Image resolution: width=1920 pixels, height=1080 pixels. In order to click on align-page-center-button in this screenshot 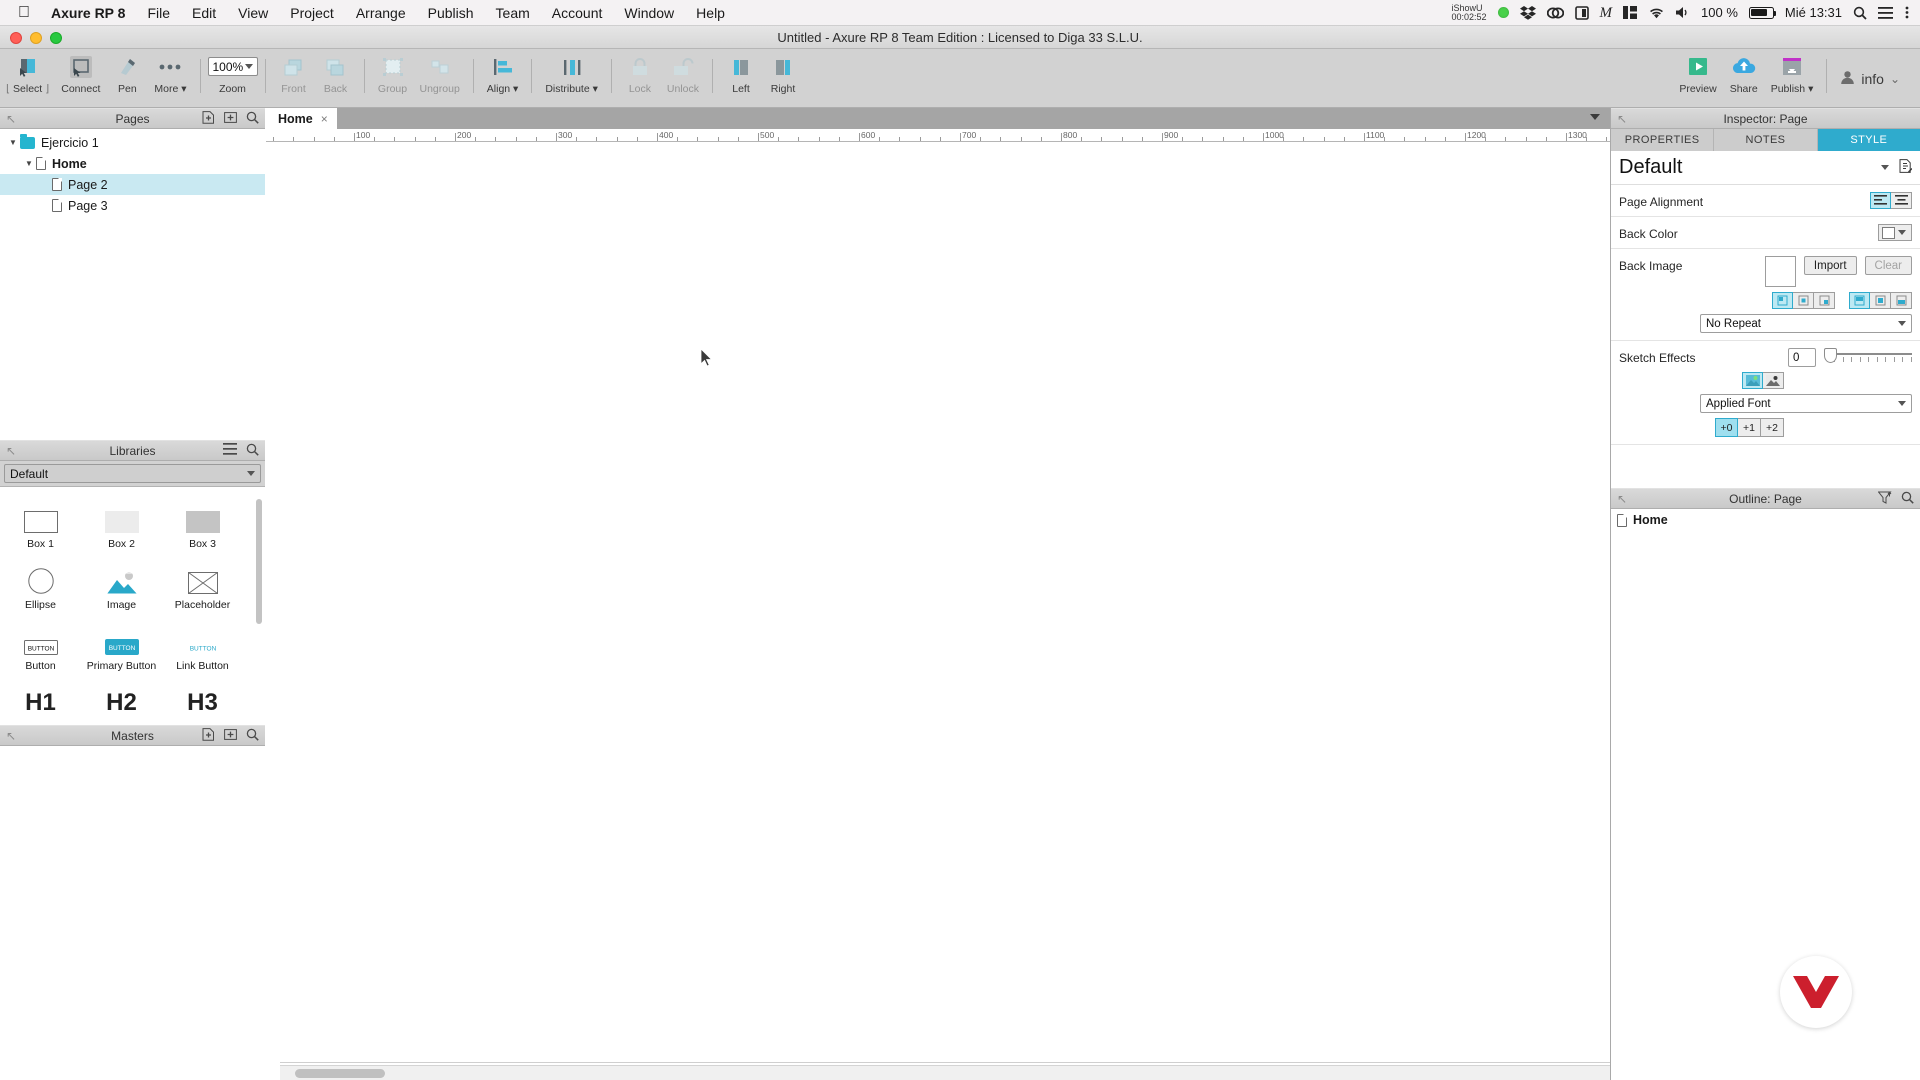, I will do `click(1901, 200)`.